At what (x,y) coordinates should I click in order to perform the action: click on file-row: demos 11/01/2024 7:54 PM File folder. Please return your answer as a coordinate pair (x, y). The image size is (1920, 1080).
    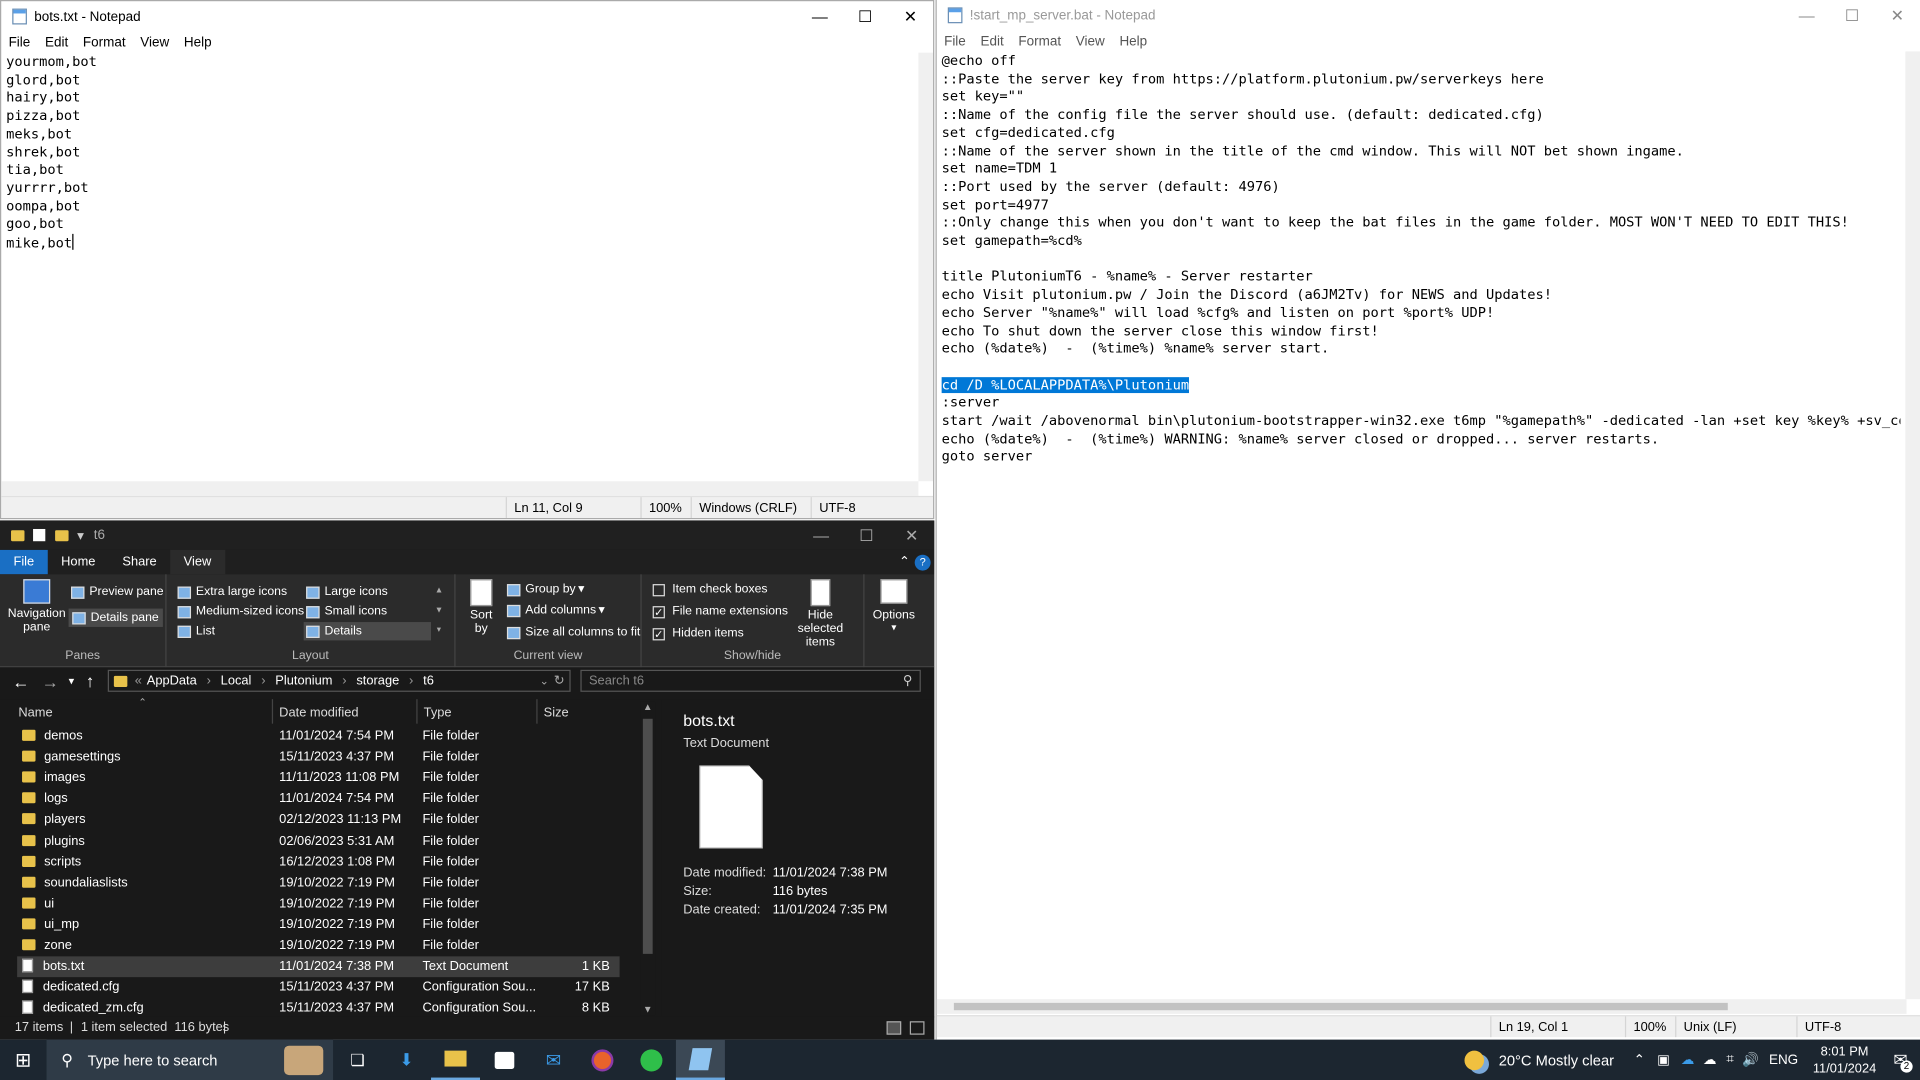
    Looking at the image, I should click on (318, 736).